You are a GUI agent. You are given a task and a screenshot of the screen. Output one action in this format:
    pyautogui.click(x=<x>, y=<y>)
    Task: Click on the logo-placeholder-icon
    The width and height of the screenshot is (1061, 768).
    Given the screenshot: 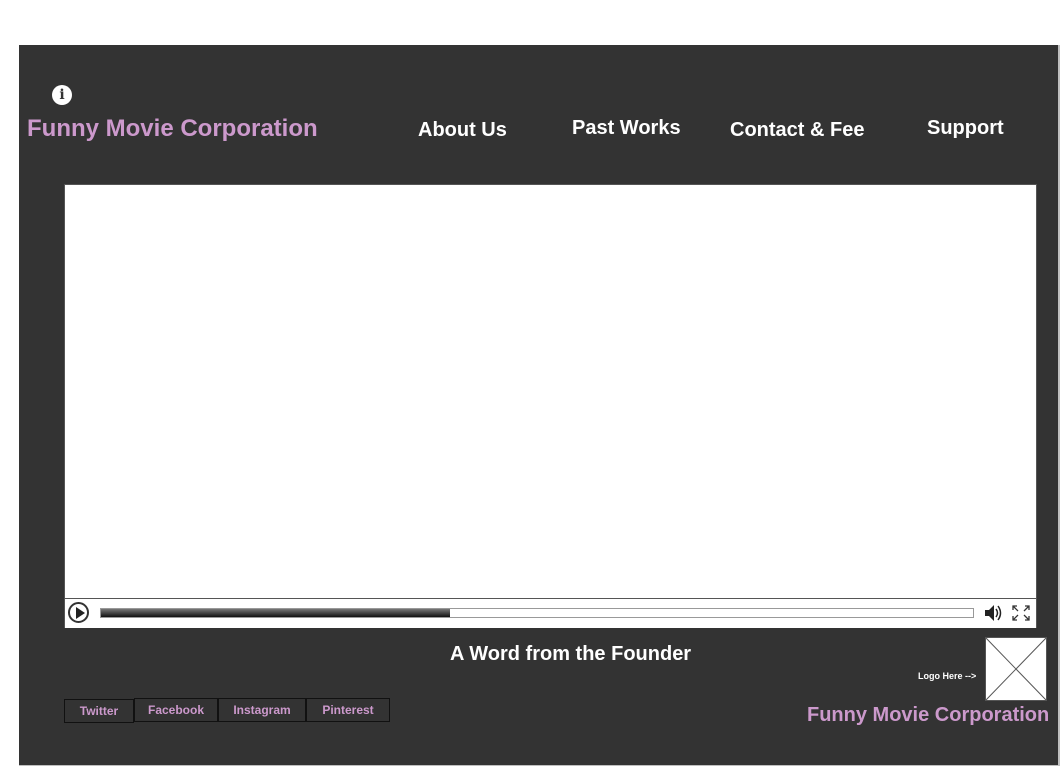 What is the action you would take?
    pyautogui.click(x=1016, y=669)
    